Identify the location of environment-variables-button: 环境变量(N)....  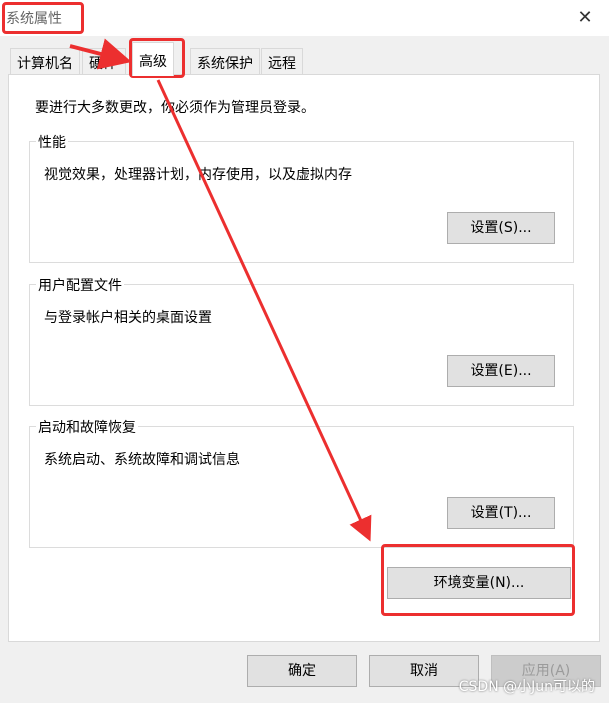
(479, 583).